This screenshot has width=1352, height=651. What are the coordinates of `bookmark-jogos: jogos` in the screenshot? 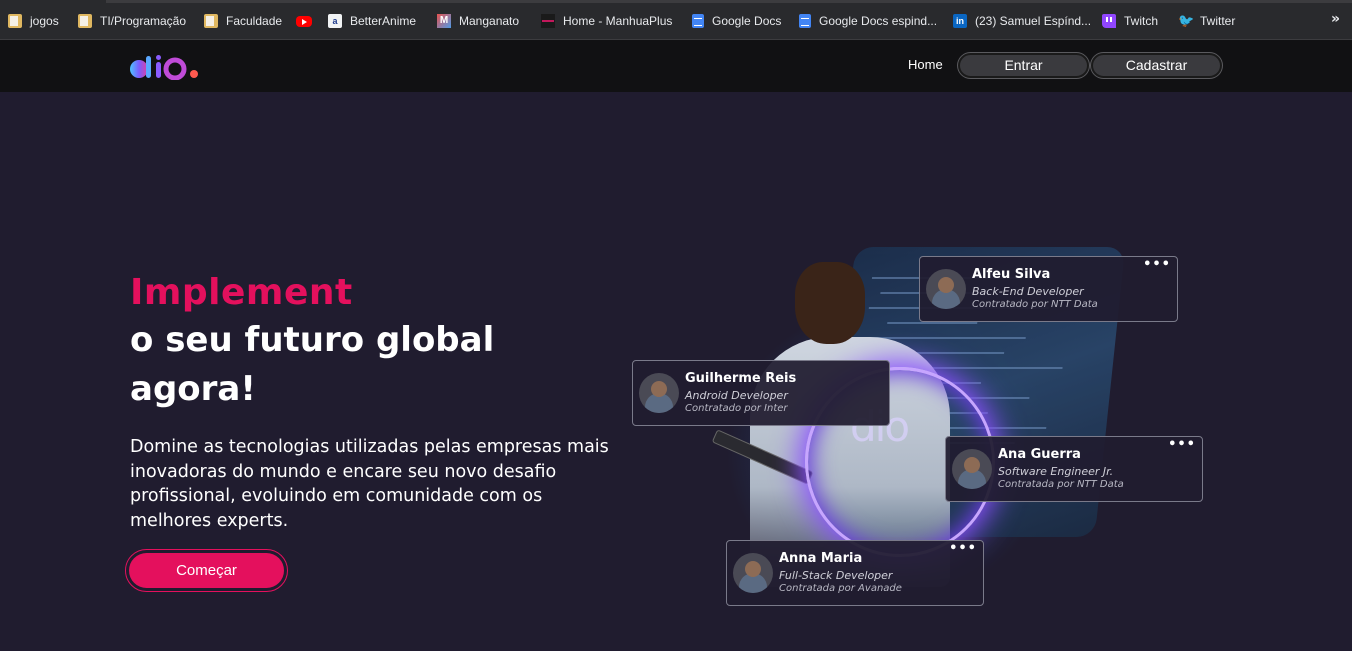 It's located at (33, 21).